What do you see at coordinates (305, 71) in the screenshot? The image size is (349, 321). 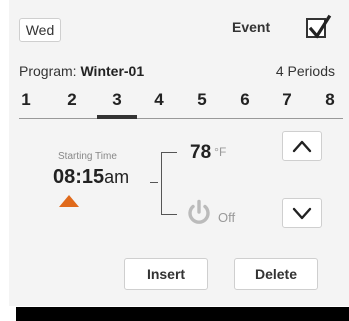 I see `periods-count: 4 Periods` at bounding box center [305, 71].